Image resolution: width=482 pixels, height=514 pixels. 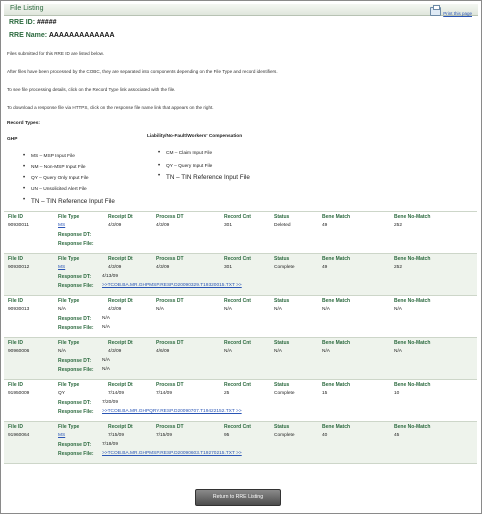 I want to click on response-dt: 4/13/09, so click(x=110, y=276).